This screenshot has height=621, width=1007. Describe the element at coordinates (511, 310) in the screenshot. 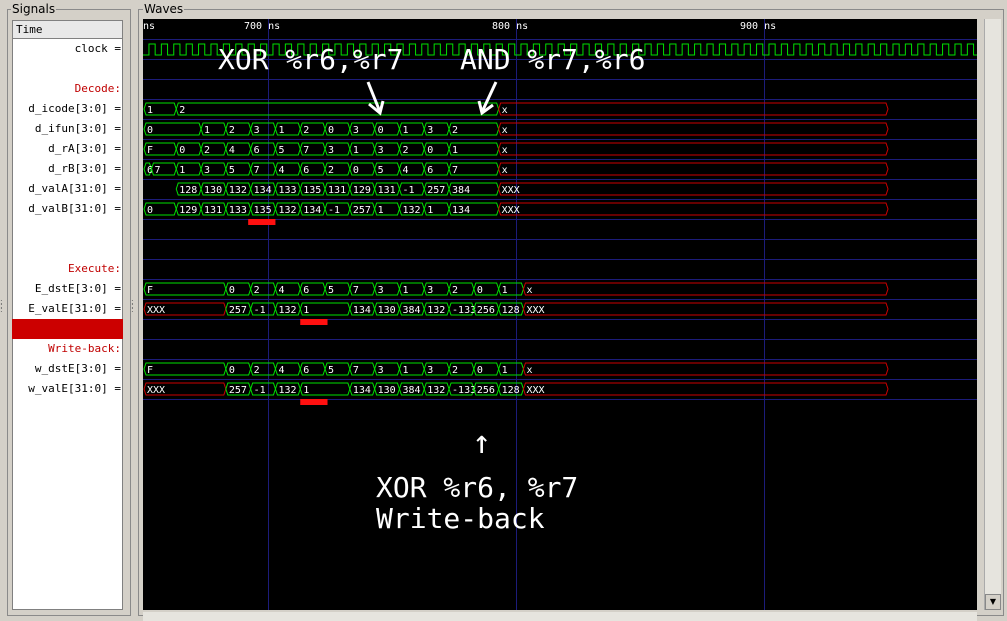

I see `bus-value-label: 128` at that location.